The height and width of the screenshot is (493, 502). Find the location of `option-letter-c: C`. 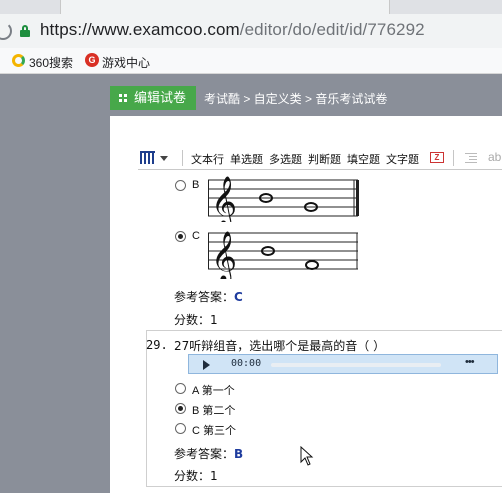

option-letter-c: C is located at coordinates (196, 236).